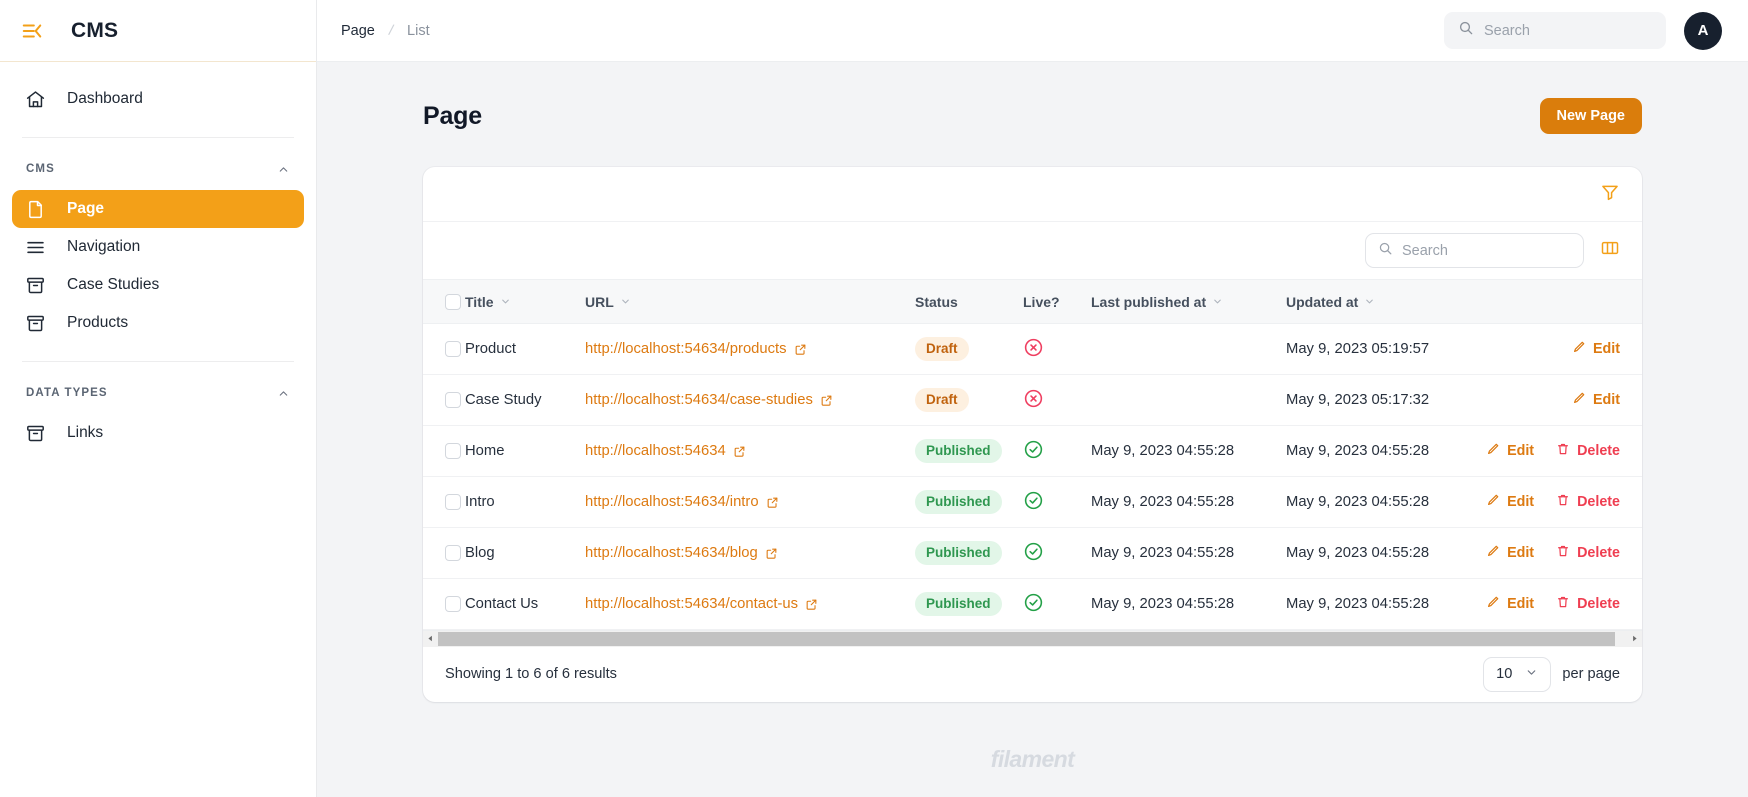 The height and width of the screenshot is (797, 1748). I want to click on breadcrumb: Page / List, so click(385, 30).